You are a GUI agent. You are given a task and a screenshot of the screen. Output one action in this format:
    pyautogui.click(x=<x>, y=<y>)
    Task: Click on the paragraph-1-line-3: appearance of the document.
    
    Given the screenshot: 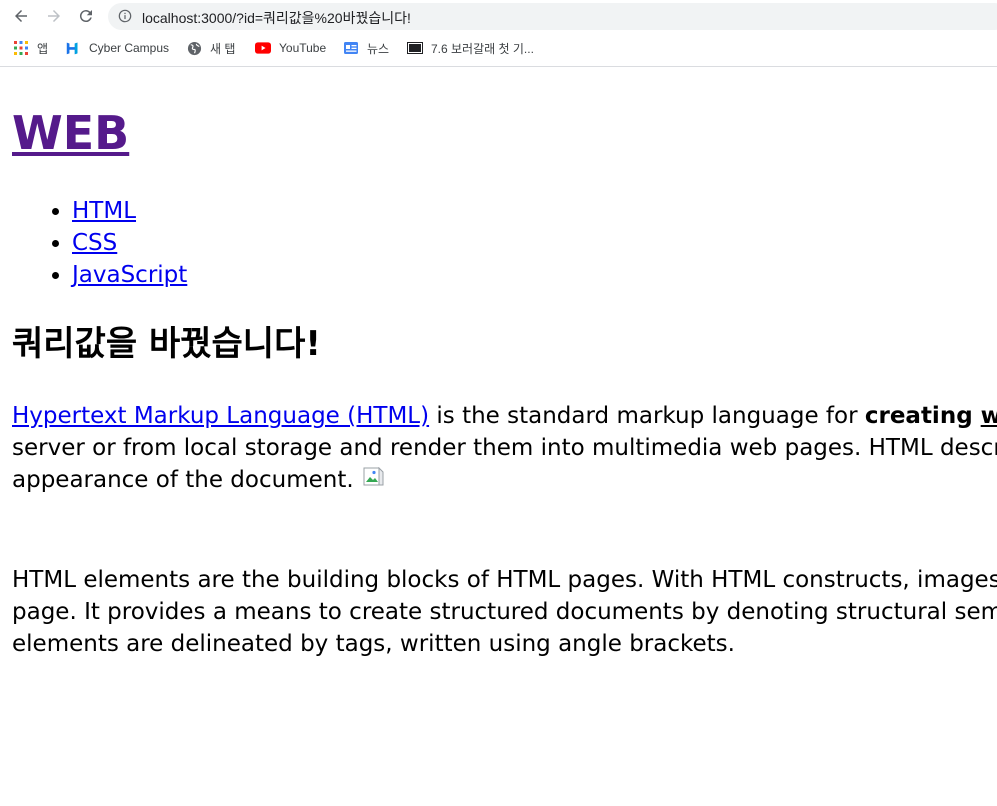 What is the action you would take?
    pyautogui.click(x=199, y=480)
    